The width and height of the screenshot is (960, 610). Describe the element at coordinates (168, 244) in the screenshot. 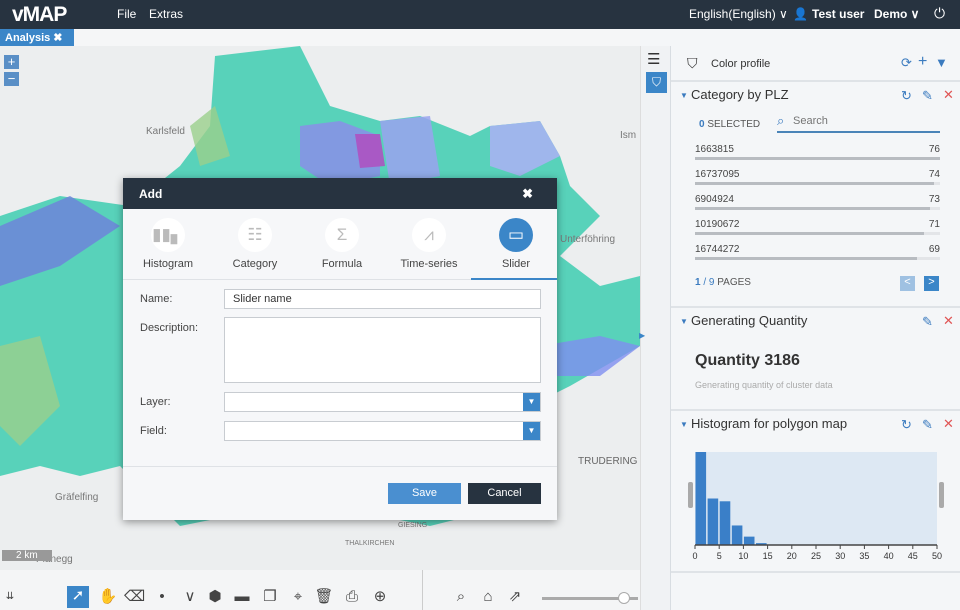

I see `tab-histogram: ▮▮▖ Histogram` at that location.